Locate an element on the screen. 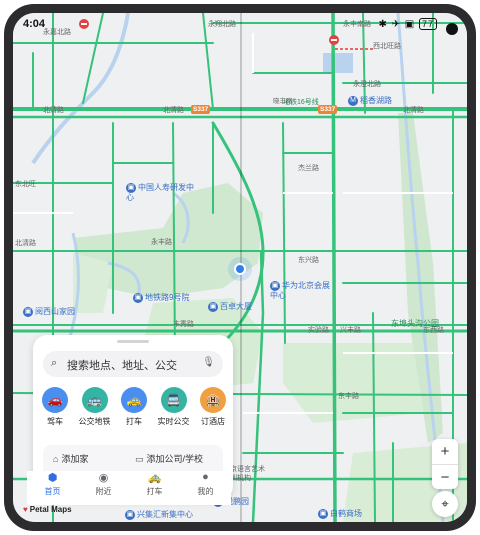 This screenshot has height=535, width=480. add-home-button: ⌂ 添加家 is located at coordinates (70, 458).